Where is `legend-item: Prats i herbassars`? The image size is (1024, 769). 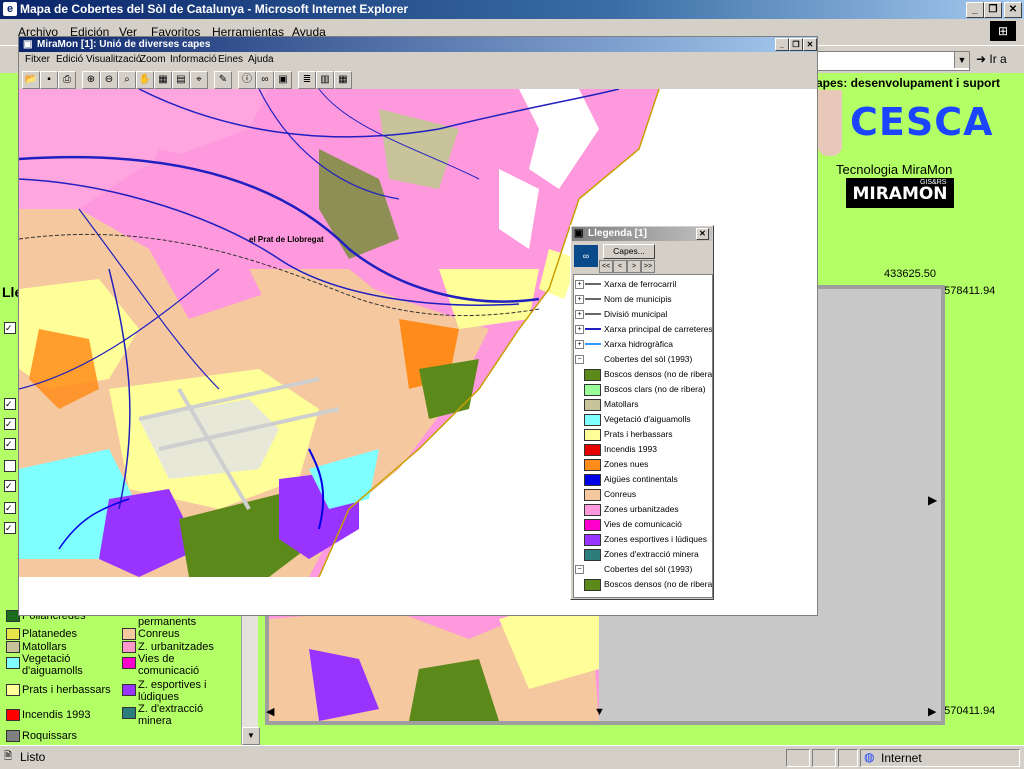 legend-item: Prats i herbassars is located at coordinates (643, 435).